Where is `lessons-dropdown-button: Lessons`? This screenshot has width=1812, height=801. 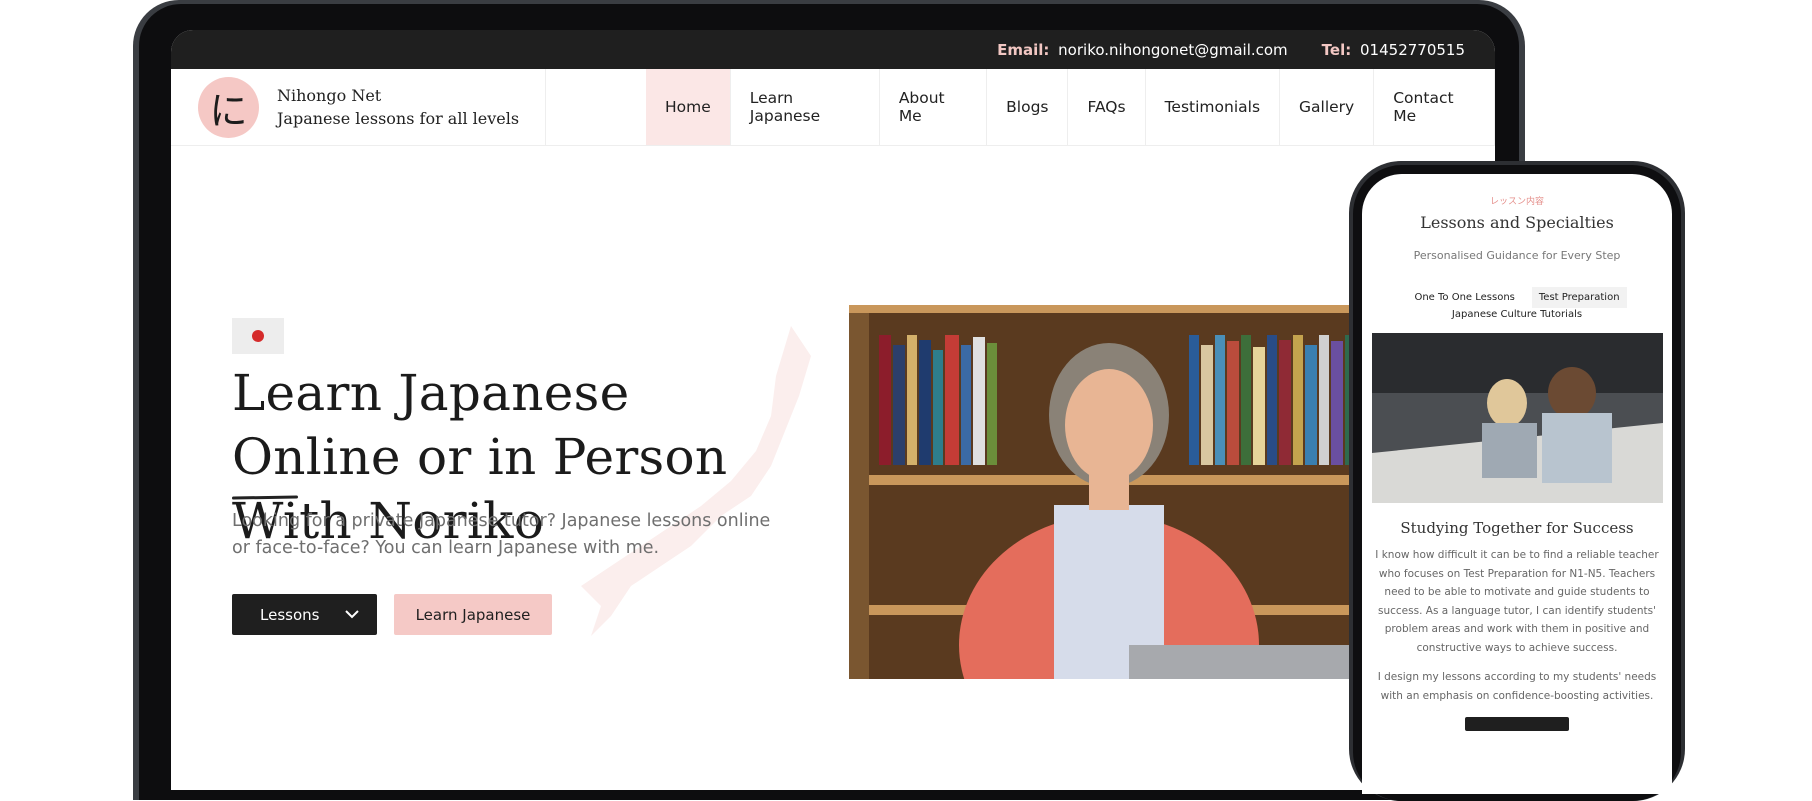
lessons-dropdown-button: Lessons is located at coordinates (304, 614).